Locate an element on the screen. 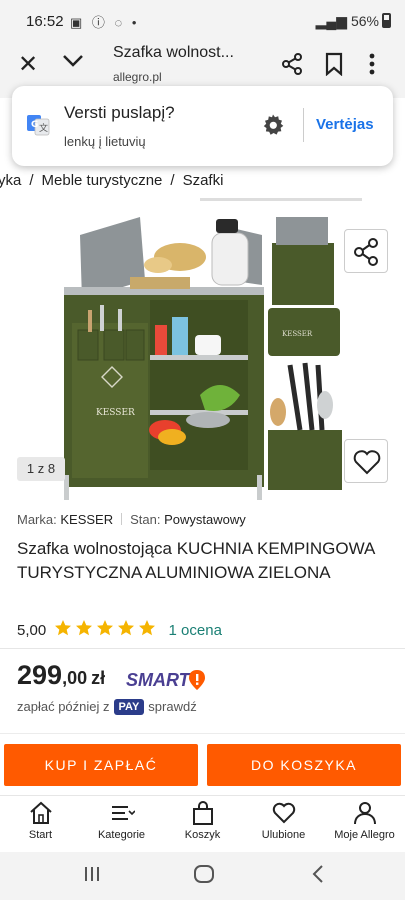 This screenshot has height=900, width=405. nav-item-favorites: Ulubione is located at coordinates (283, 820).